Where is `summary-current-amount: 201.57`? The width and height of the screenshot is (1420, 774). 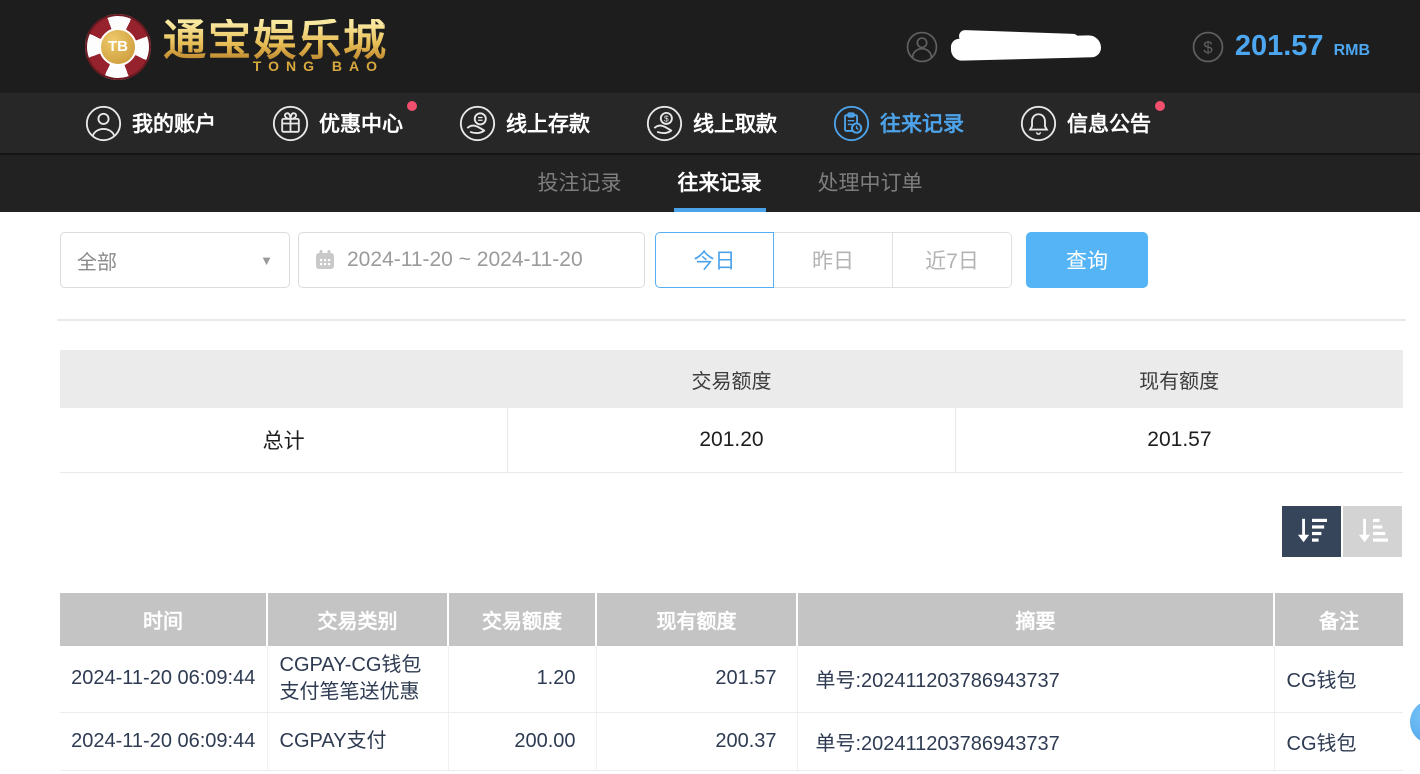
summary-current-amount: 201.57 is located at coordinates (1178, 440).